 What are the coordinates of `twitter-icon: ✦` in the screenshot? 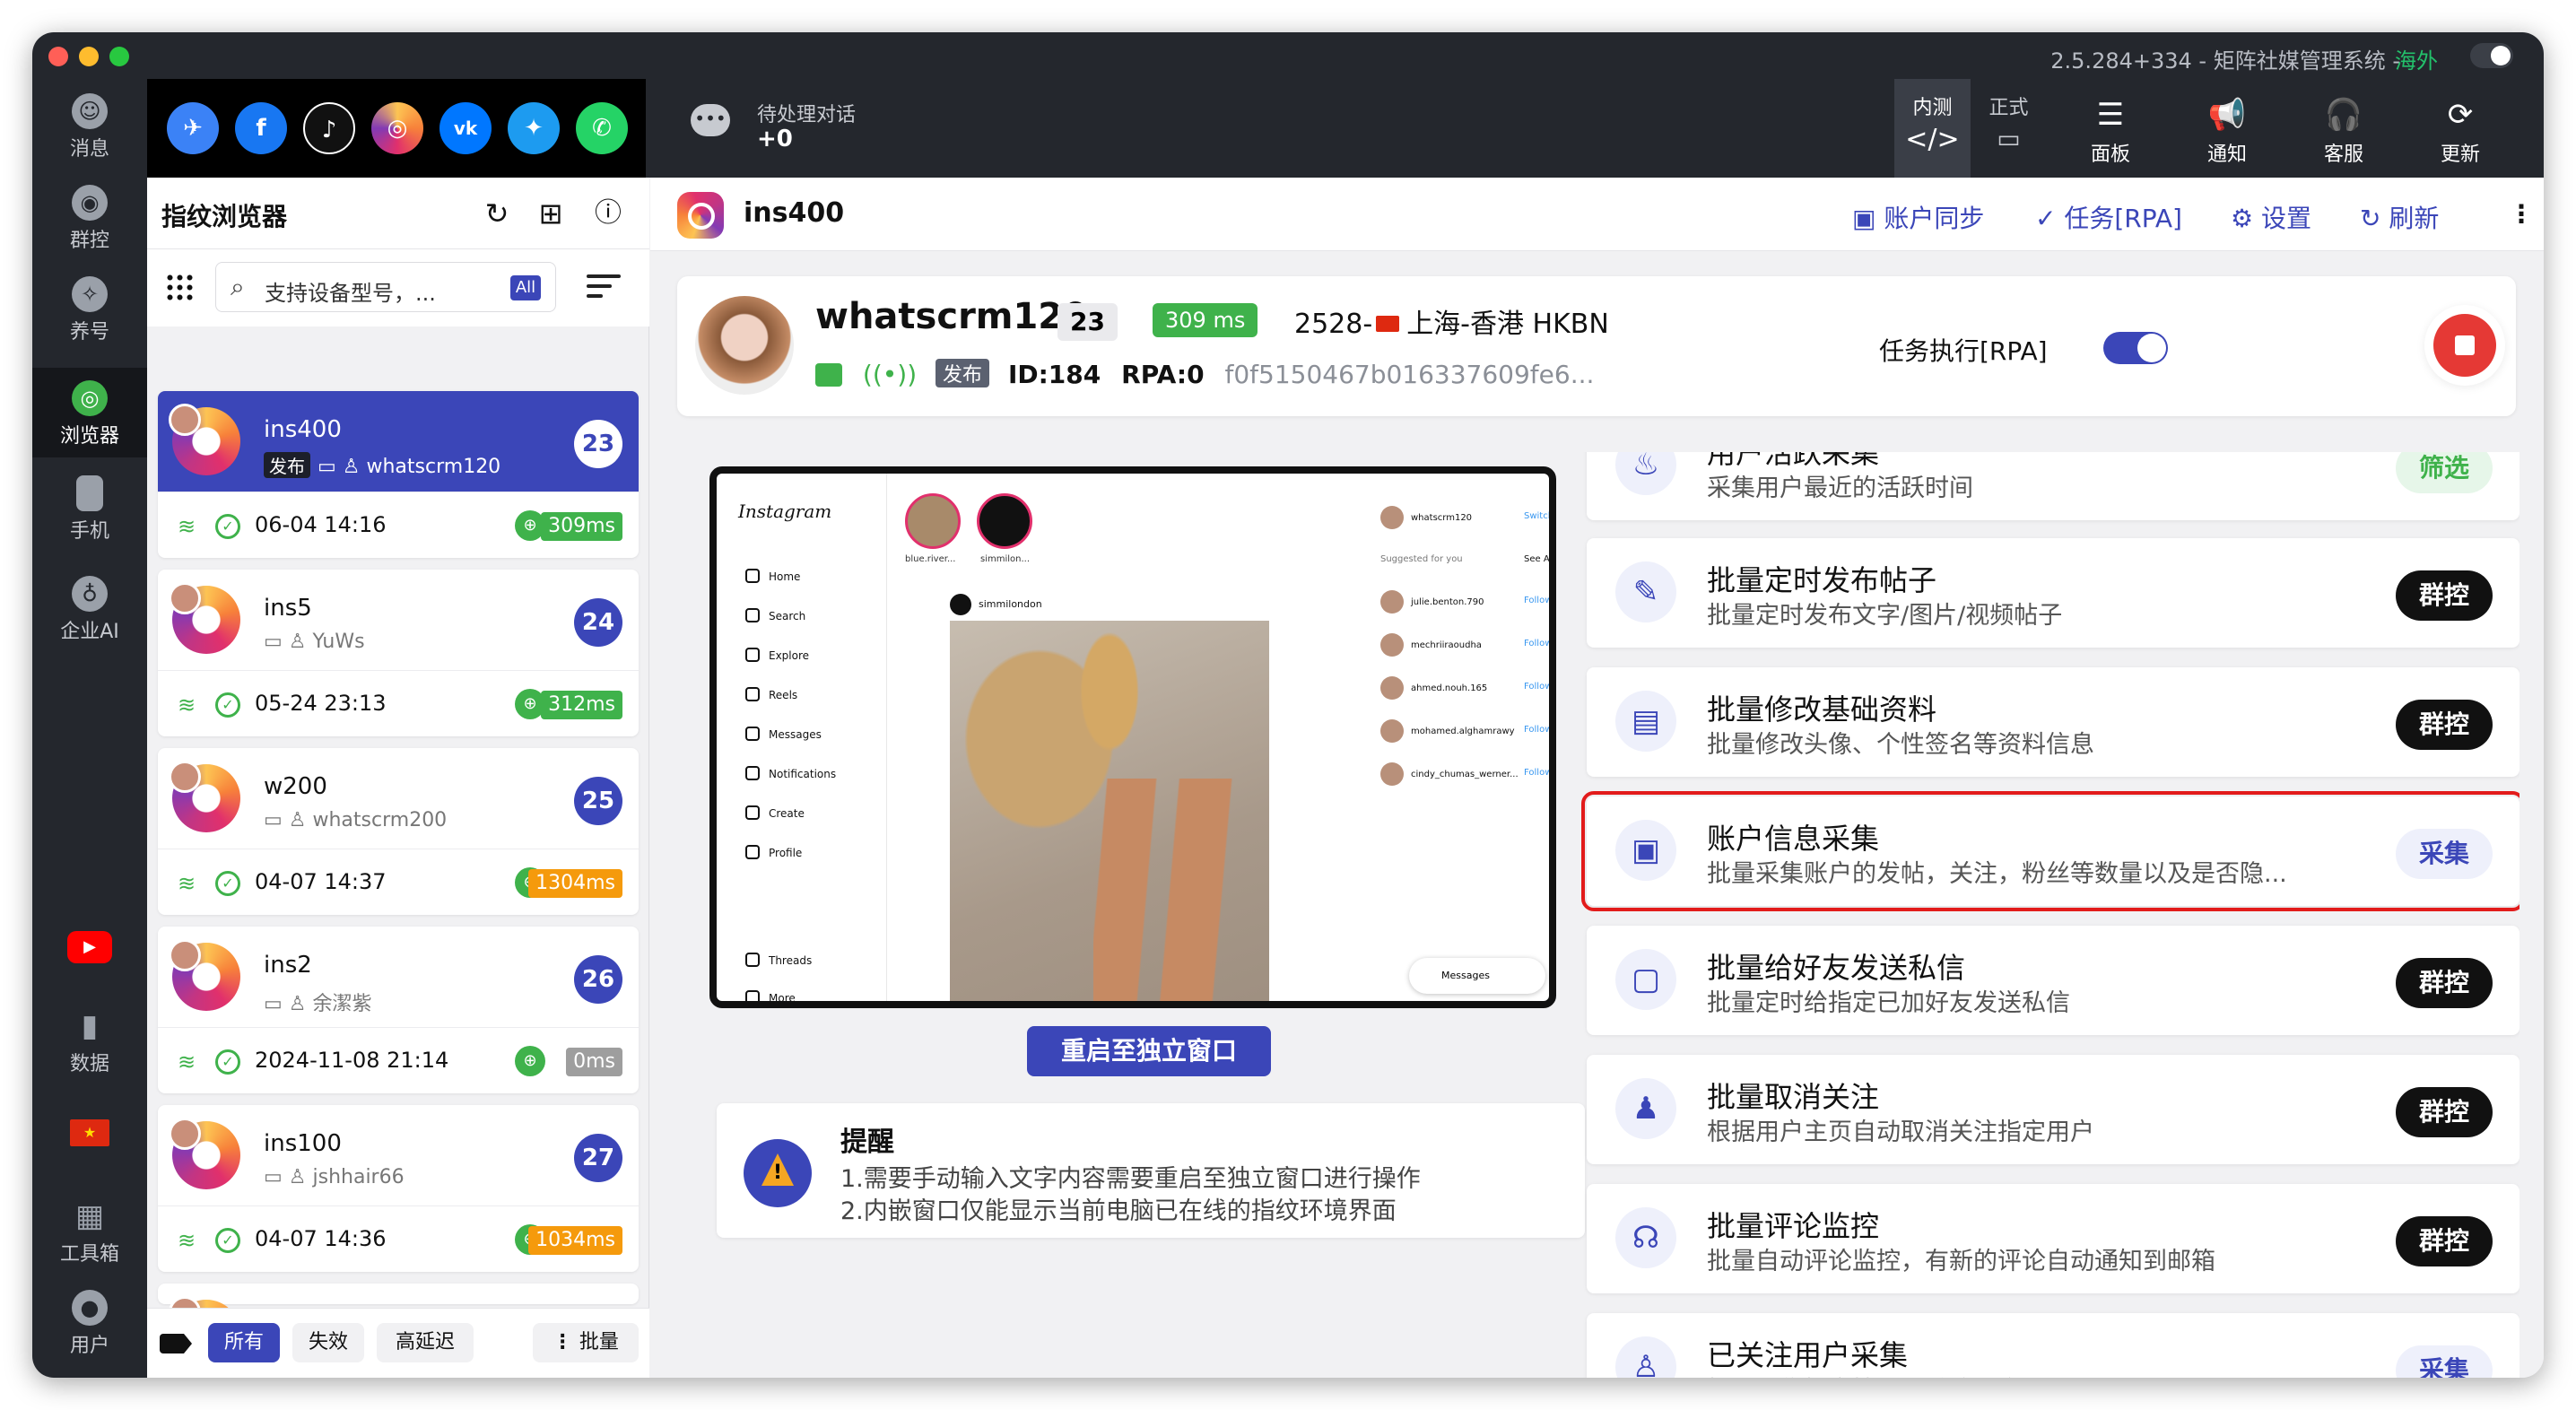 It's located at (534, 128).